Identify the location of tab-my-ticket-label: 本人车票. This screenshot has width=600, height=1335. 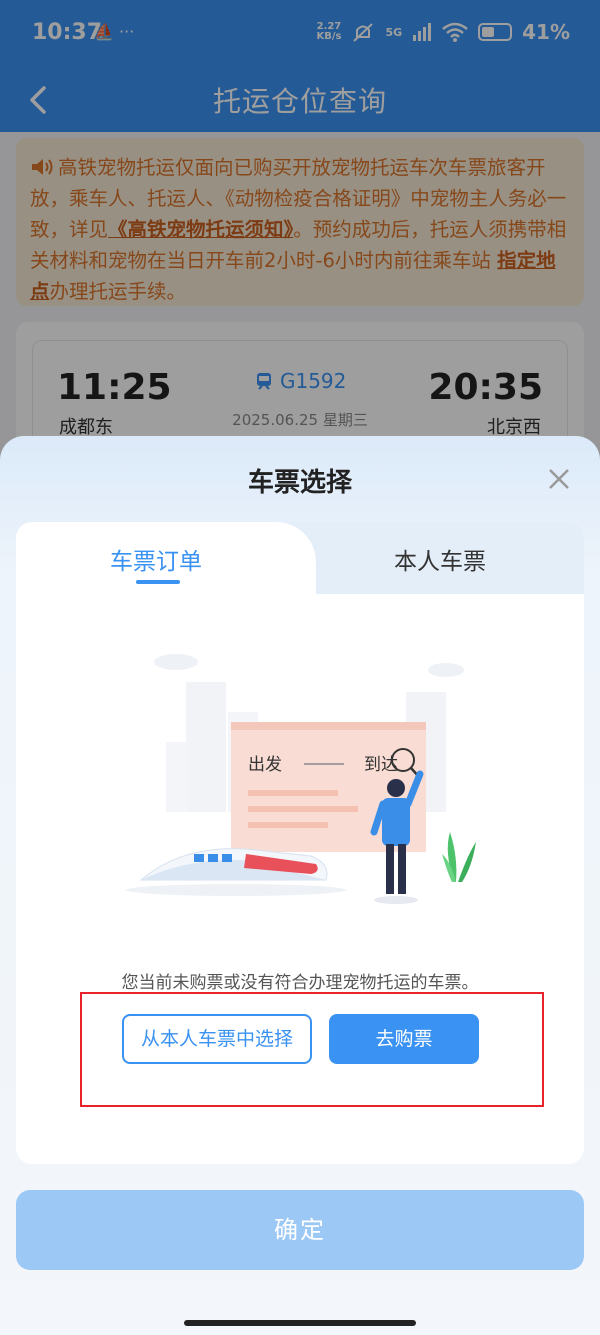
(440, 562).